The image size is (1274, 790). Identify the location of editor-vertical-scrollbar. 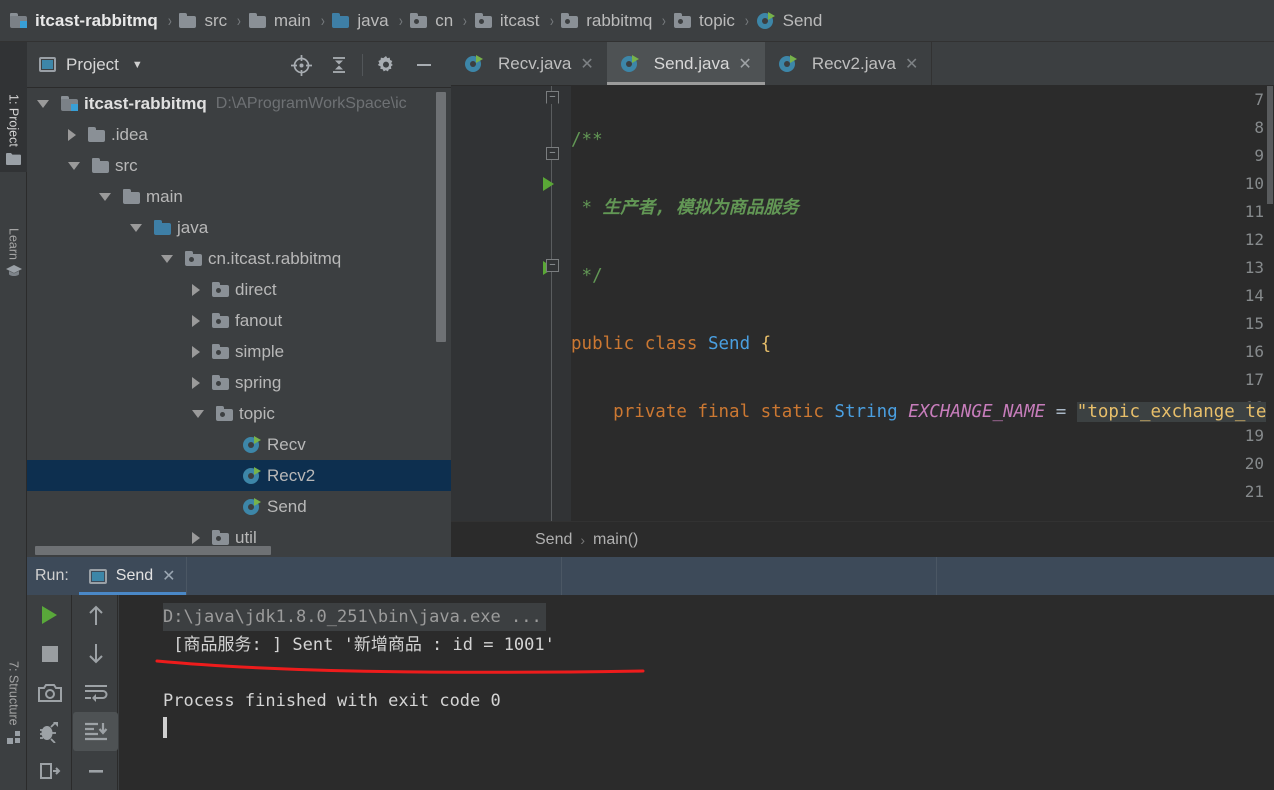
(1270, 145).